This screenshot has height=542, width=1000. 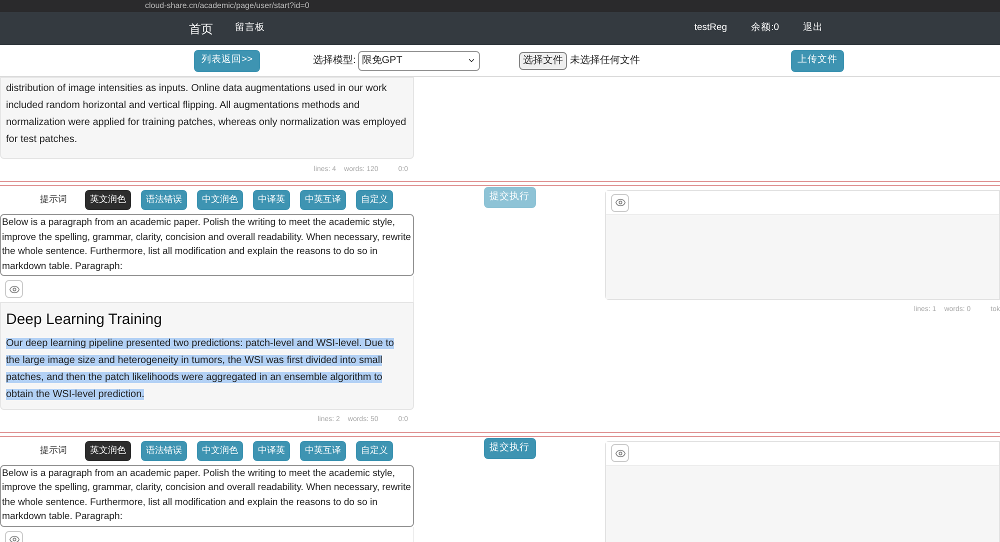 I want to click on result-heading: Deep Learning Training, so click(x=84, y=320).